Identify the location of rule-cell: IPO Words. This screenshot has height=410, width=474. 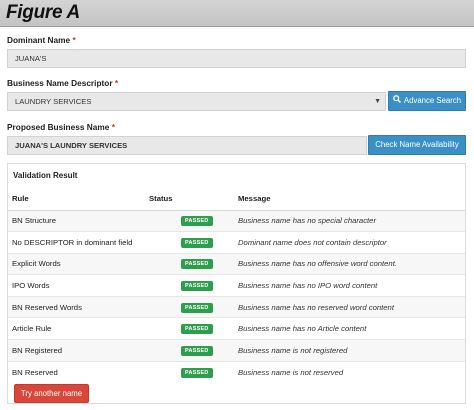
(76, 285).